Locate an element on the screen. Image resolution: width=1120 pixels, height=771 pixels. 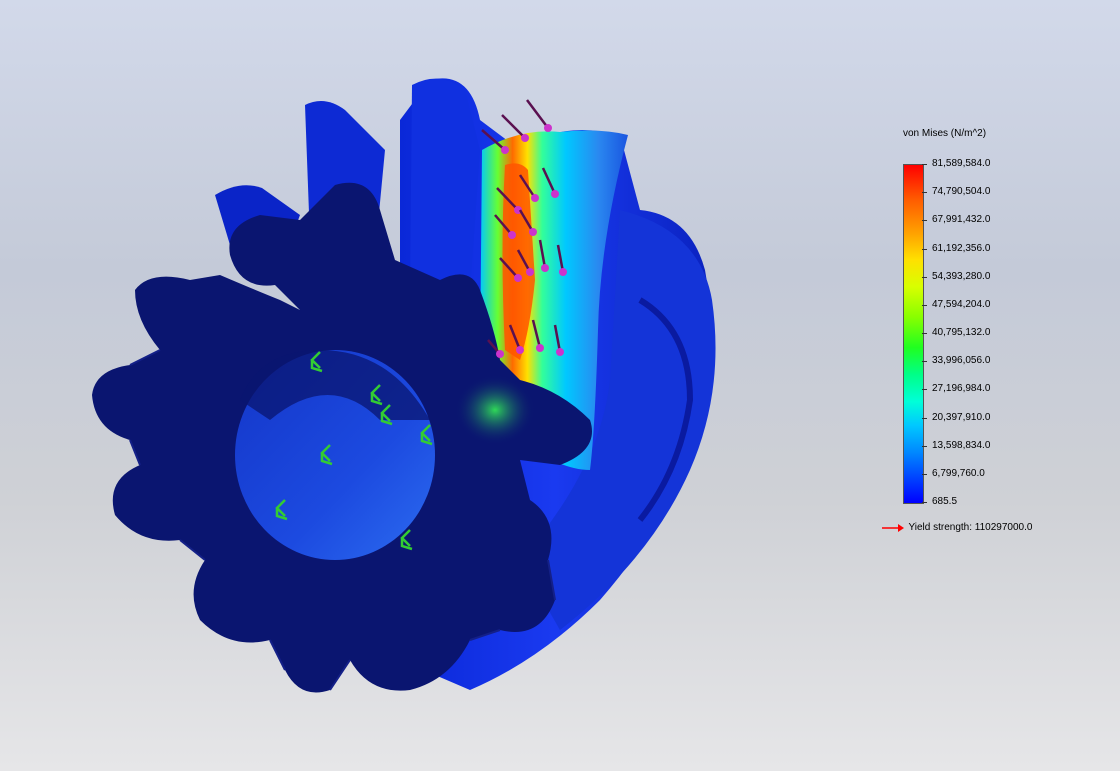
legend-tick-label: 27,196,984.0 is located at coordinates (961, 389).